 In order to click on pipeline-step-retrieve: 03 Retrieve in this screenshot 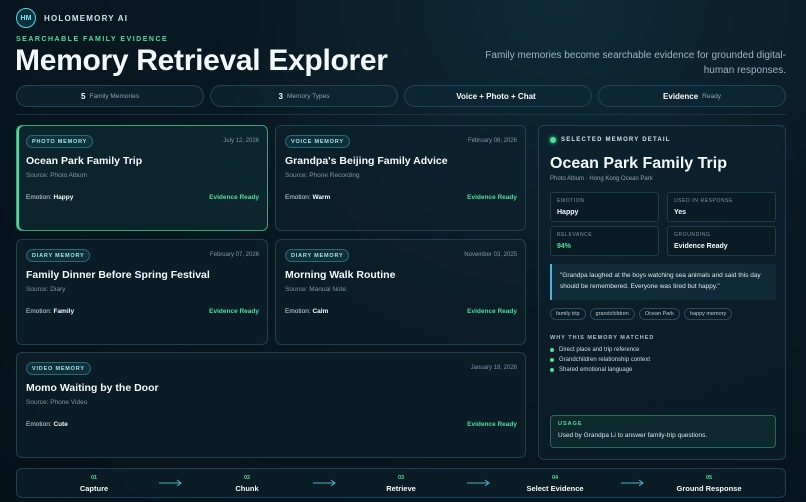, I will do `click(401, 484)`.